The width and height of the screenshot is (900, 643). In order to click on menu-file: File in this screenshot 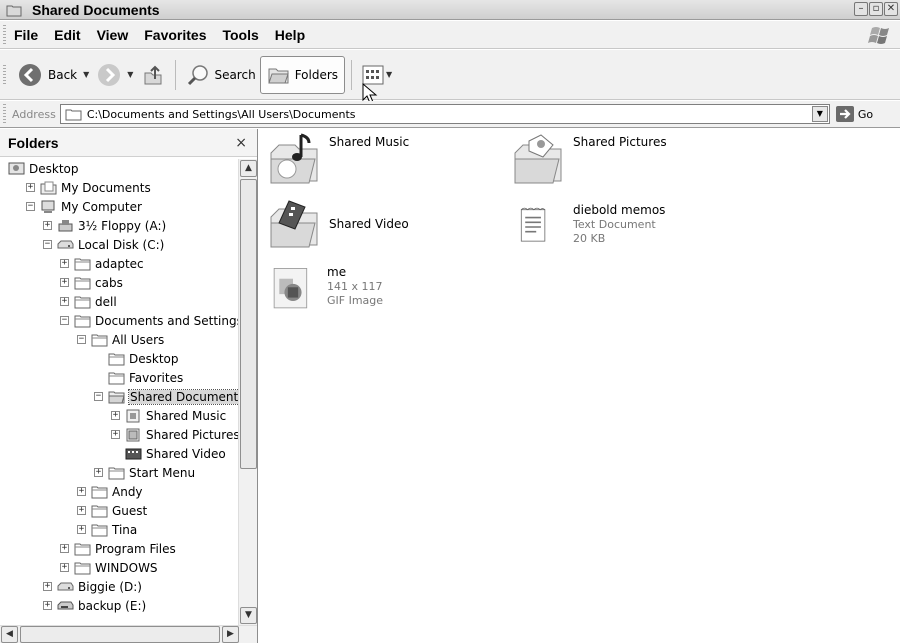, I will do `click(26, 35)`.